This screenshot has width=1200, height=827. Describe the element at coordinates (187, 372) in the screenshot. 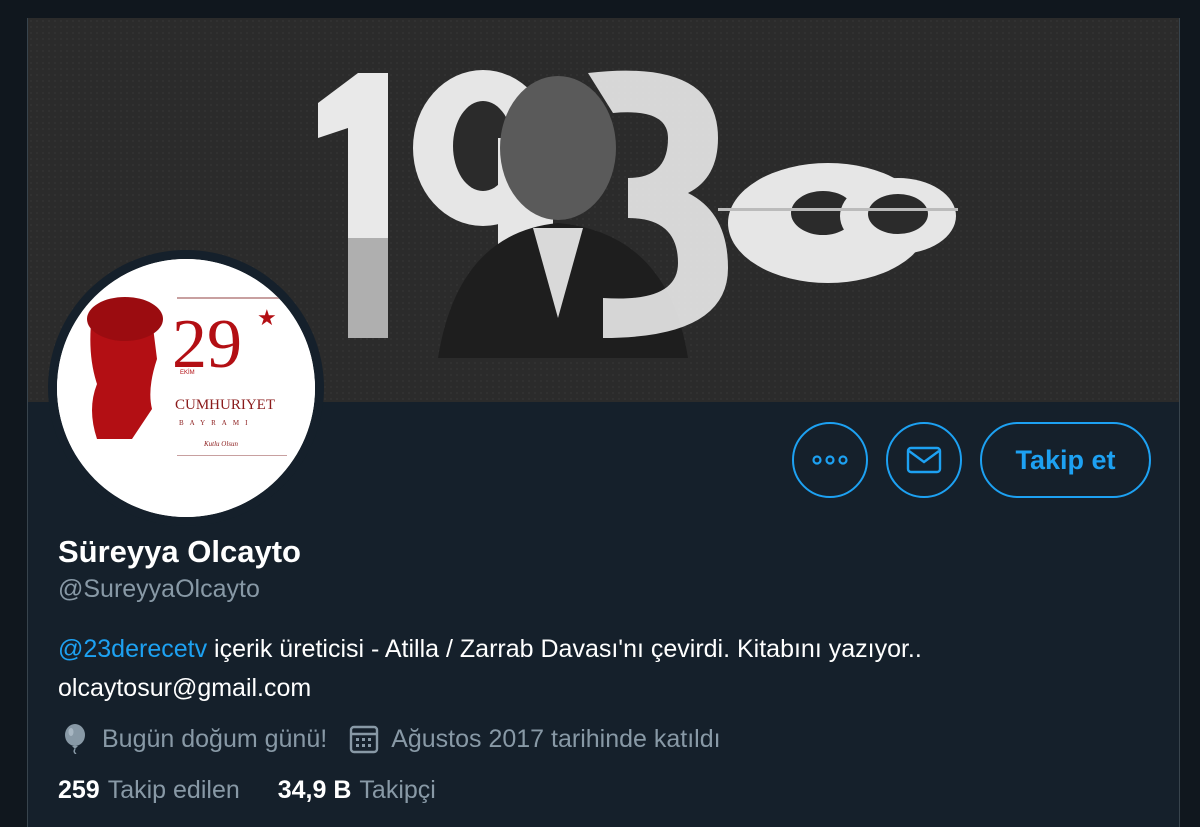

I see `avatar-month: EKİM` at that location.